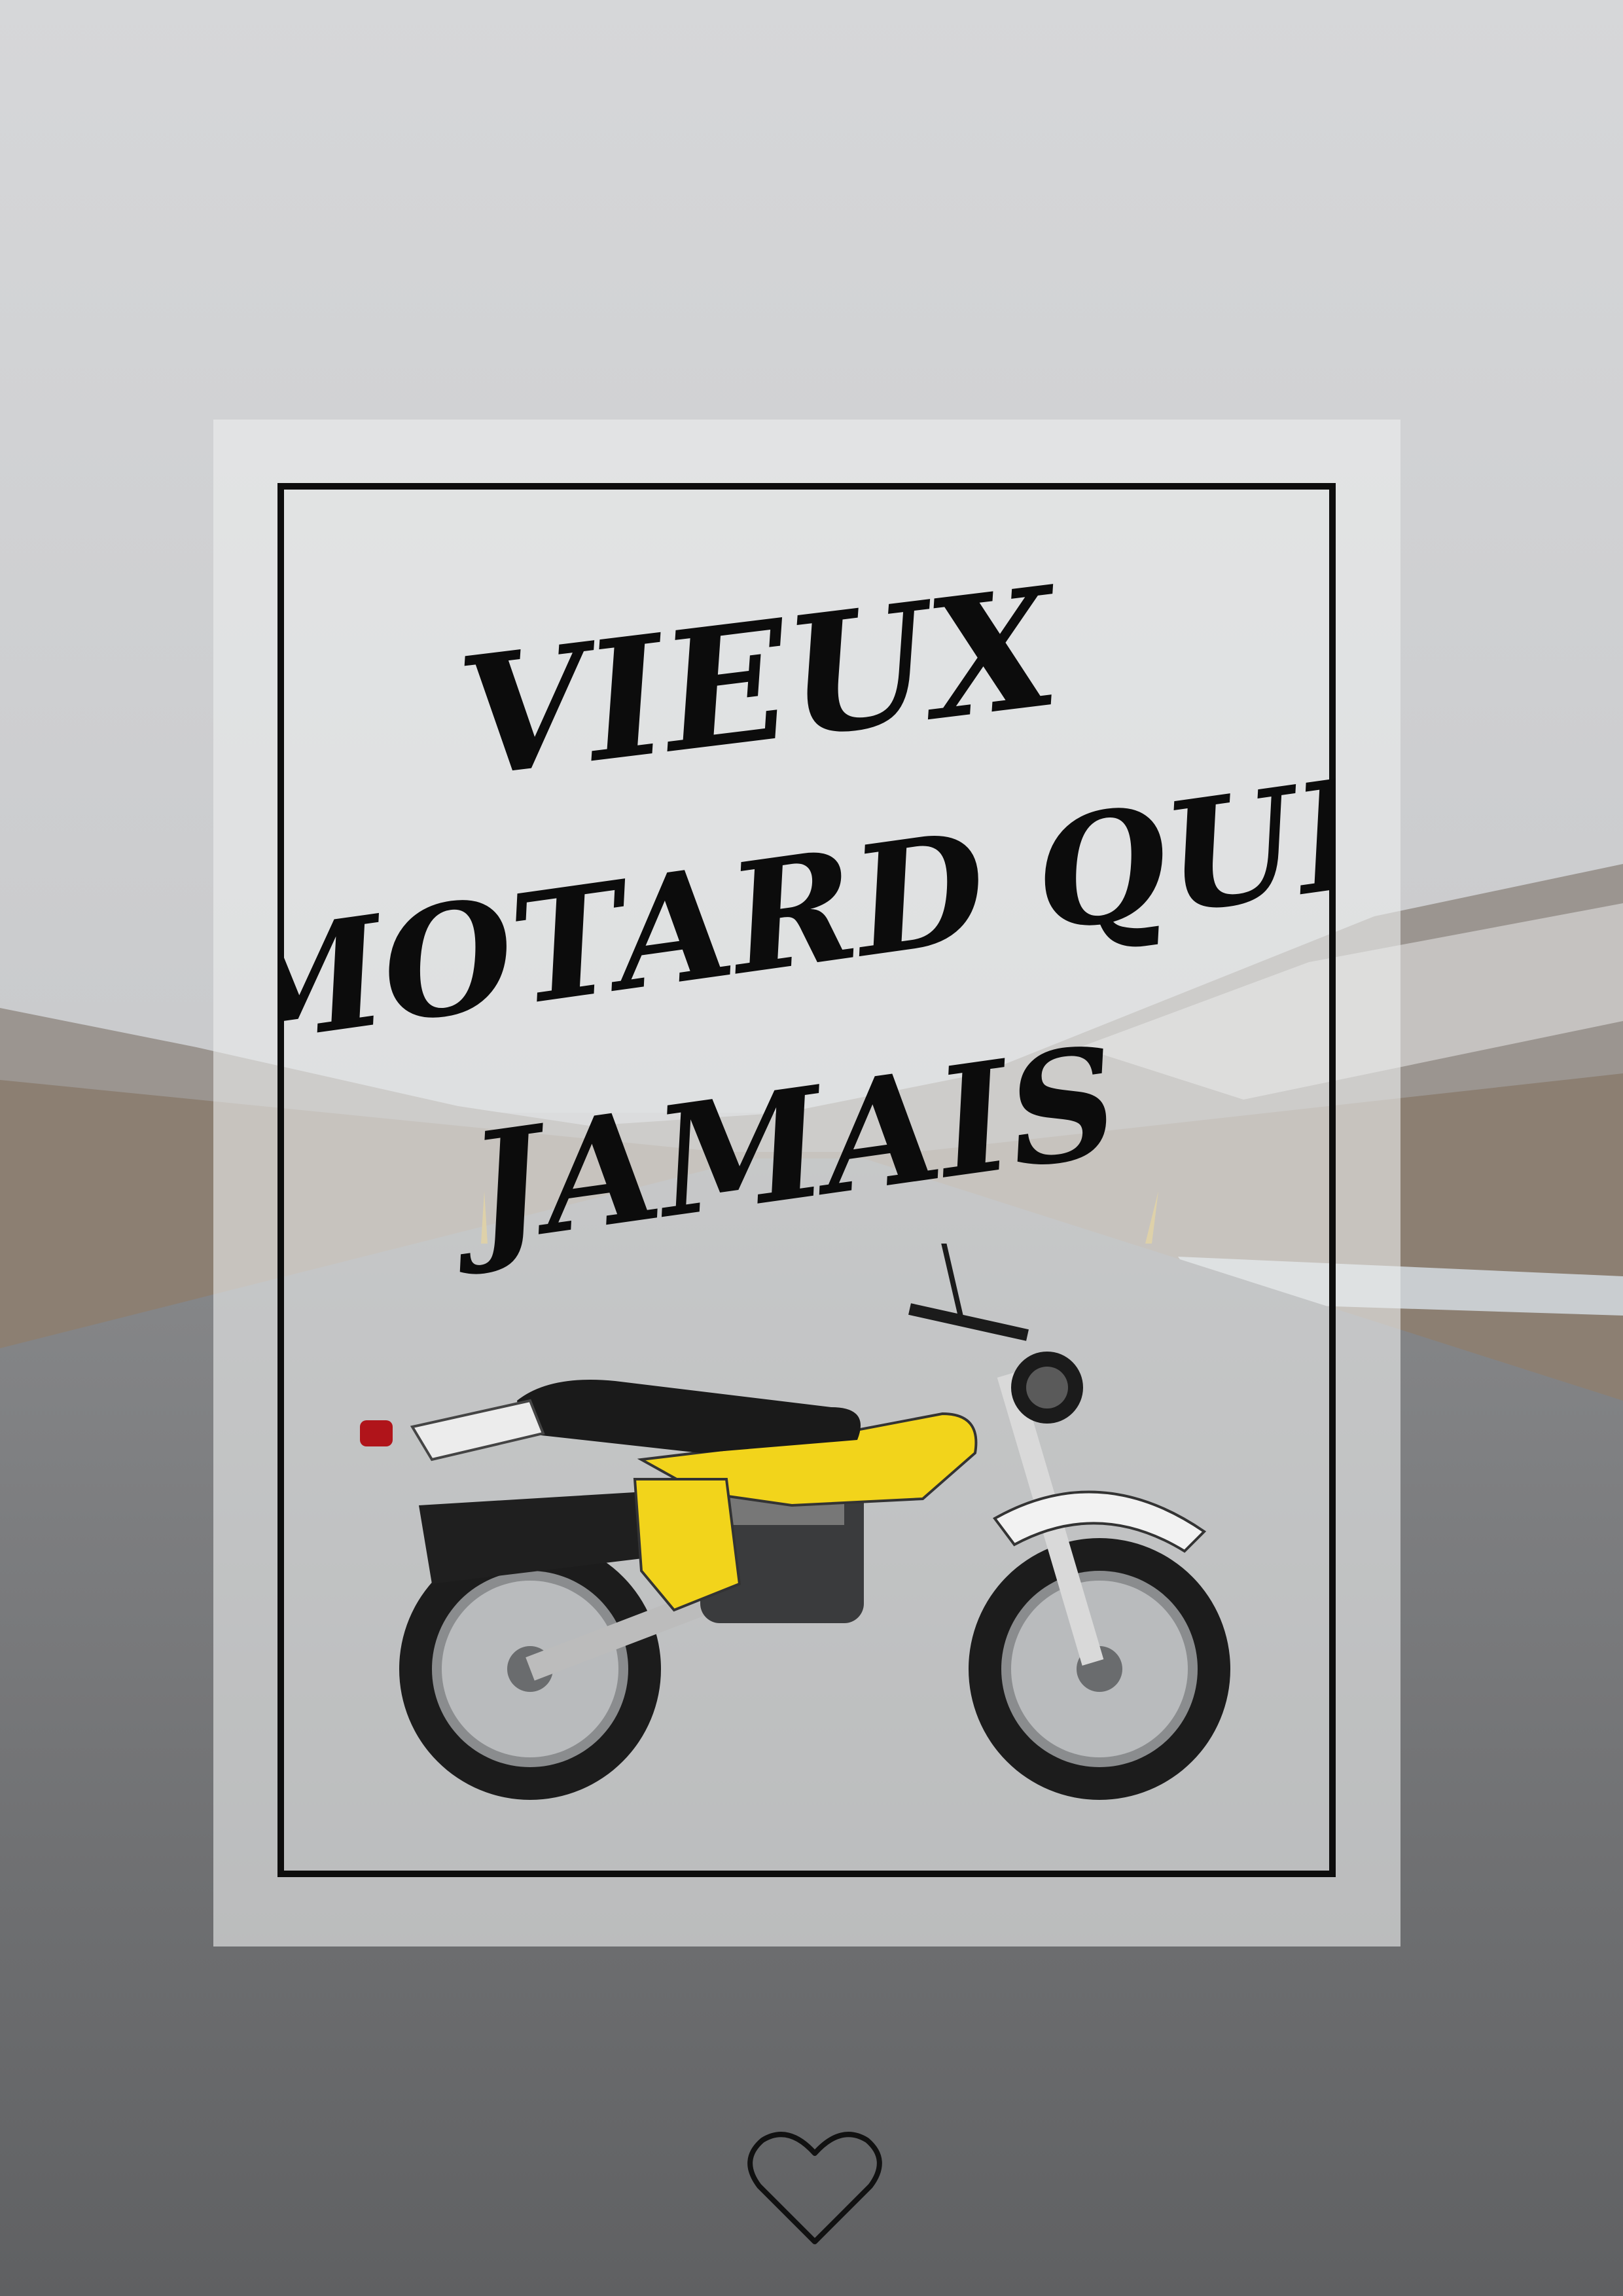 The image size is (1623, 2296). Describe the element at coordinates (806, 910) in the screenshot. I see `title-line-2: MOTARD QUE` at that location.